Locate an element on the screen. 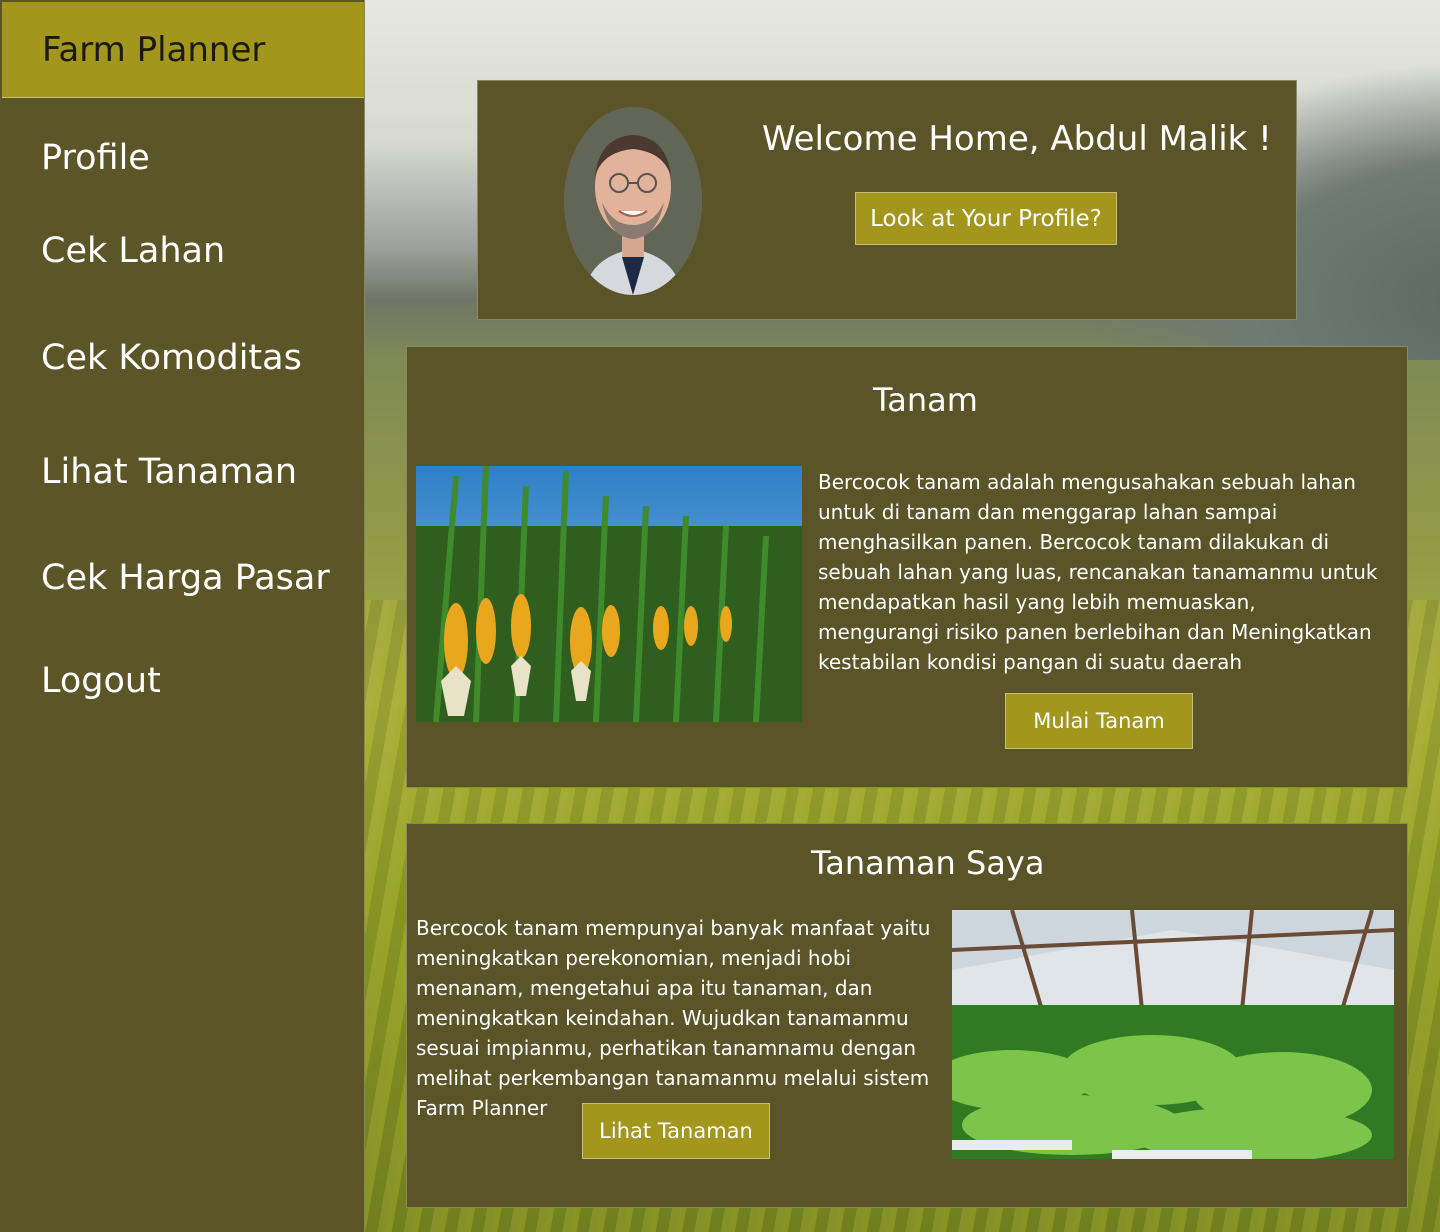 The image size is (1440, 1232). tanam-title: Tanam is located at coordinates (925, 400).